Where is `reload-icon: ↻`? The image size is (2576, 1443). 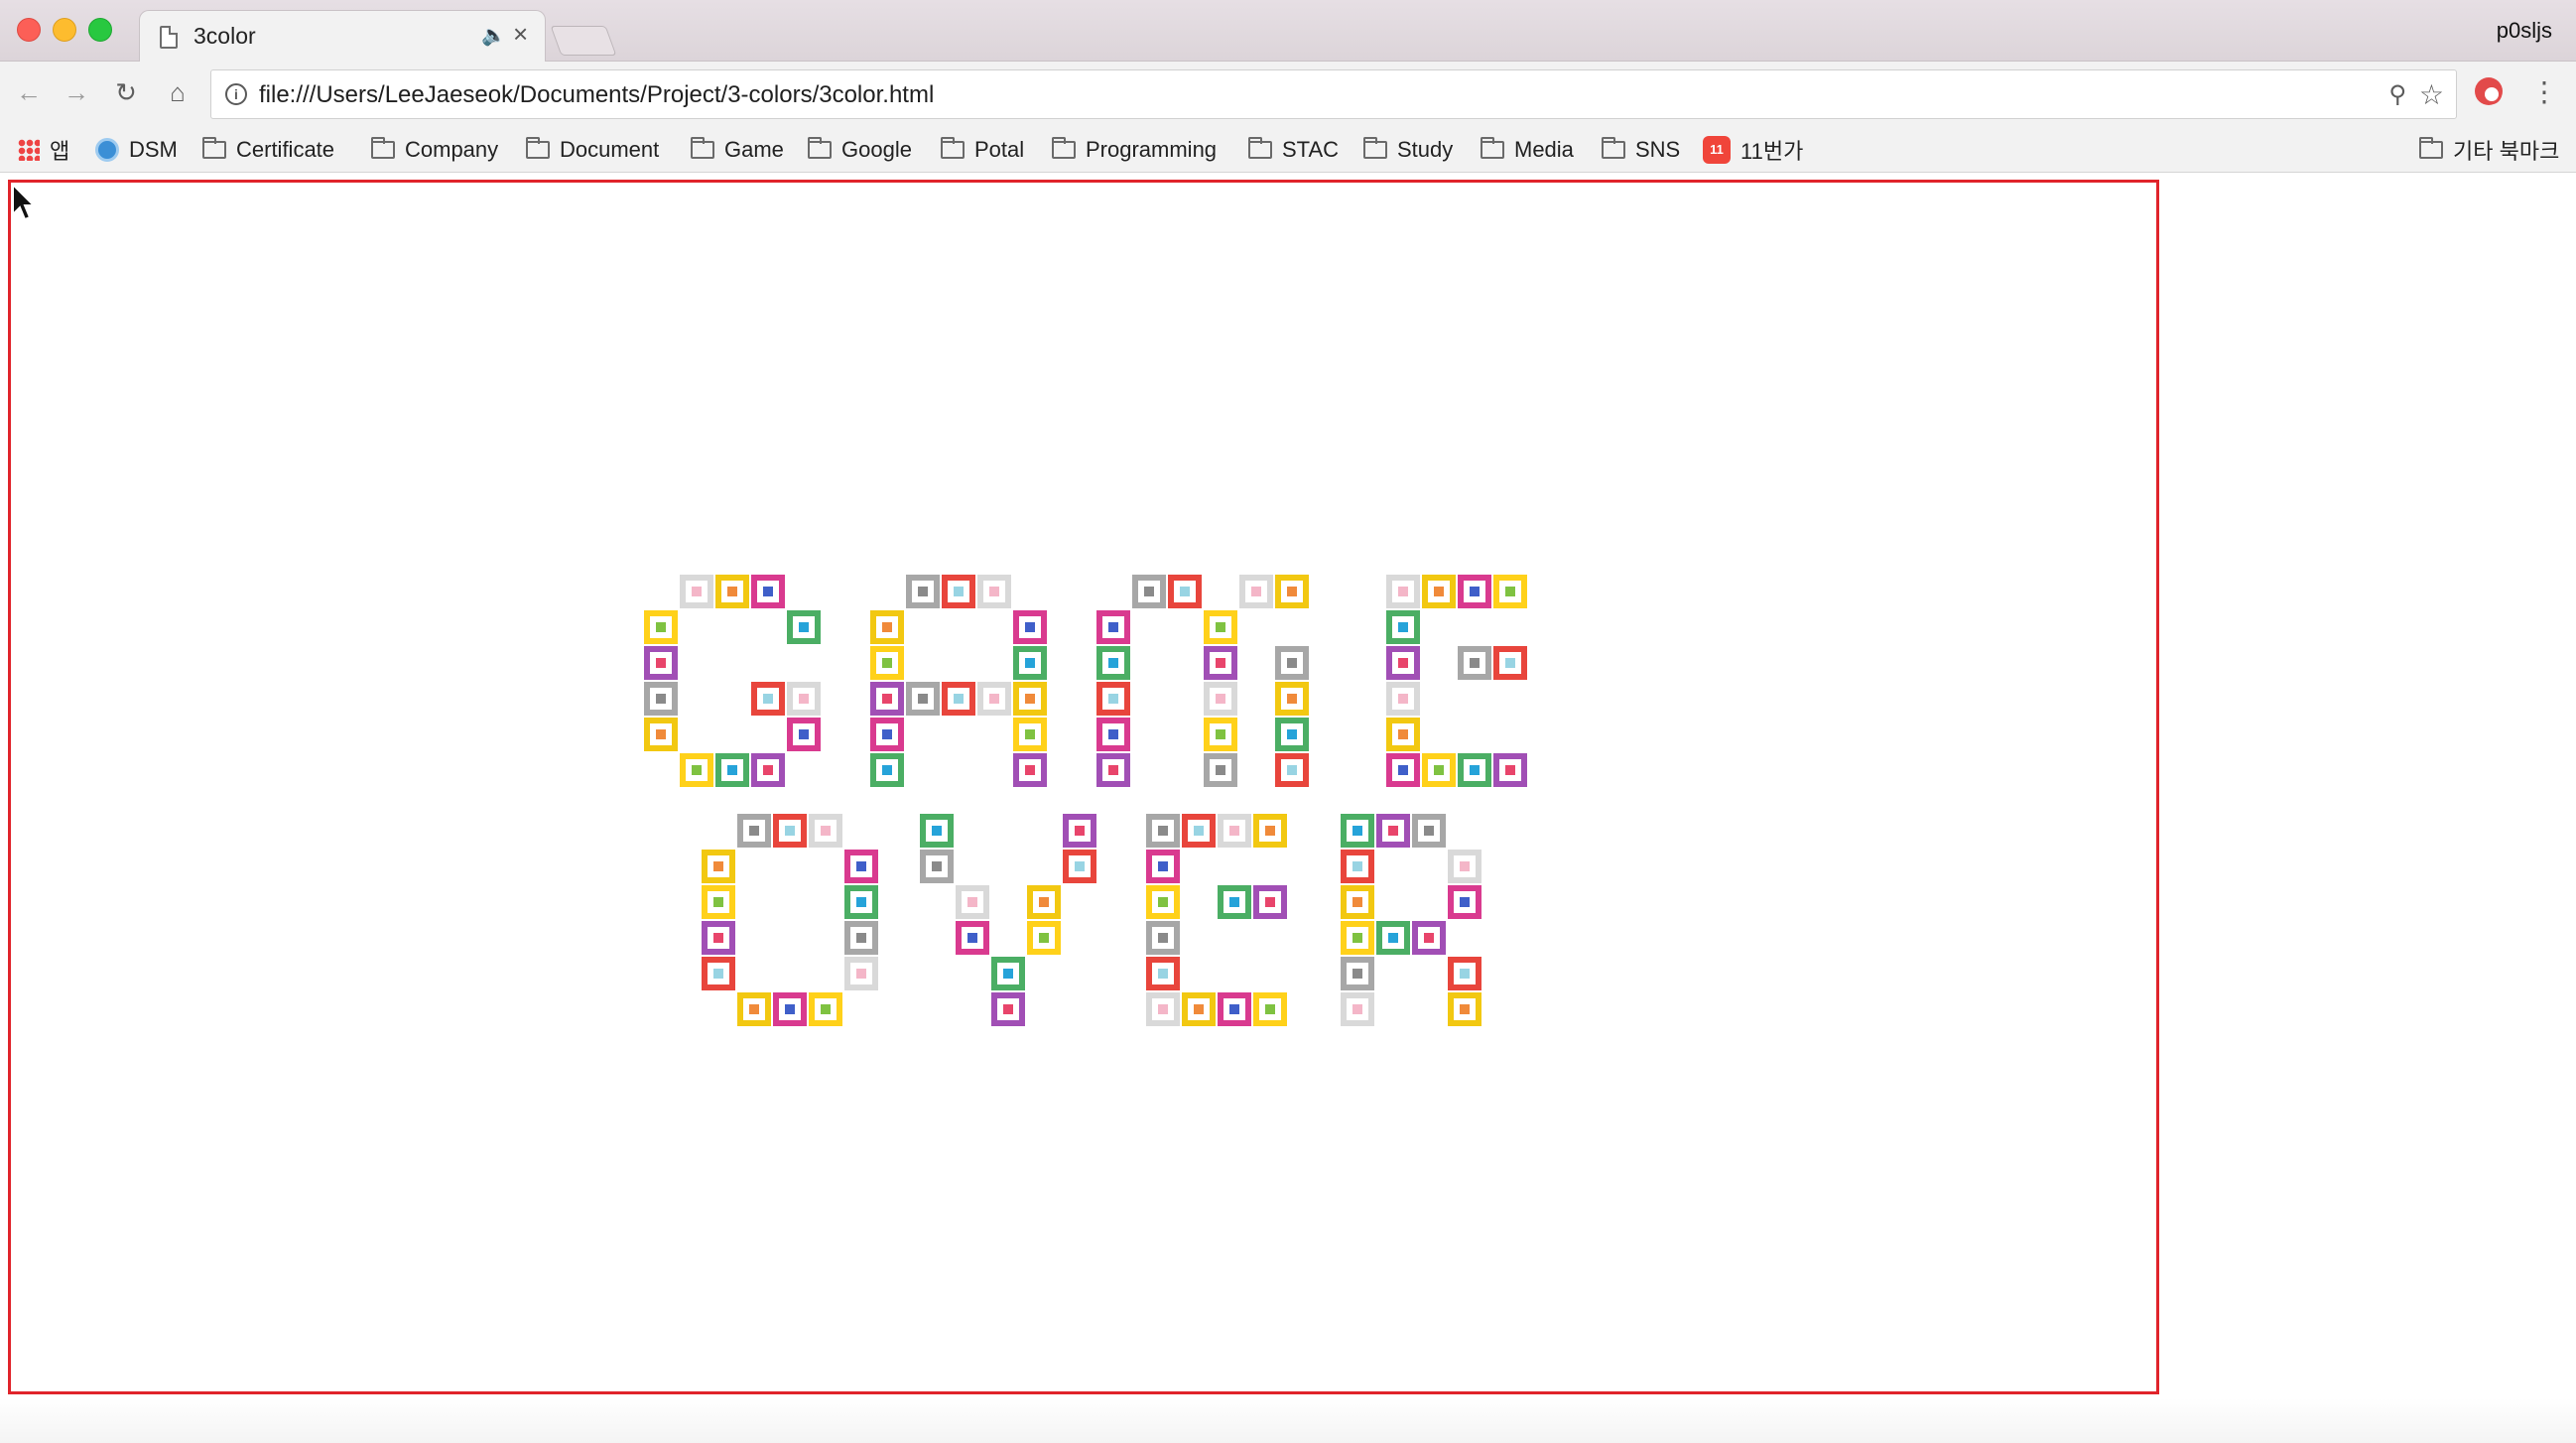 reload-icon: ↻ is located at coordinates (126, 92).